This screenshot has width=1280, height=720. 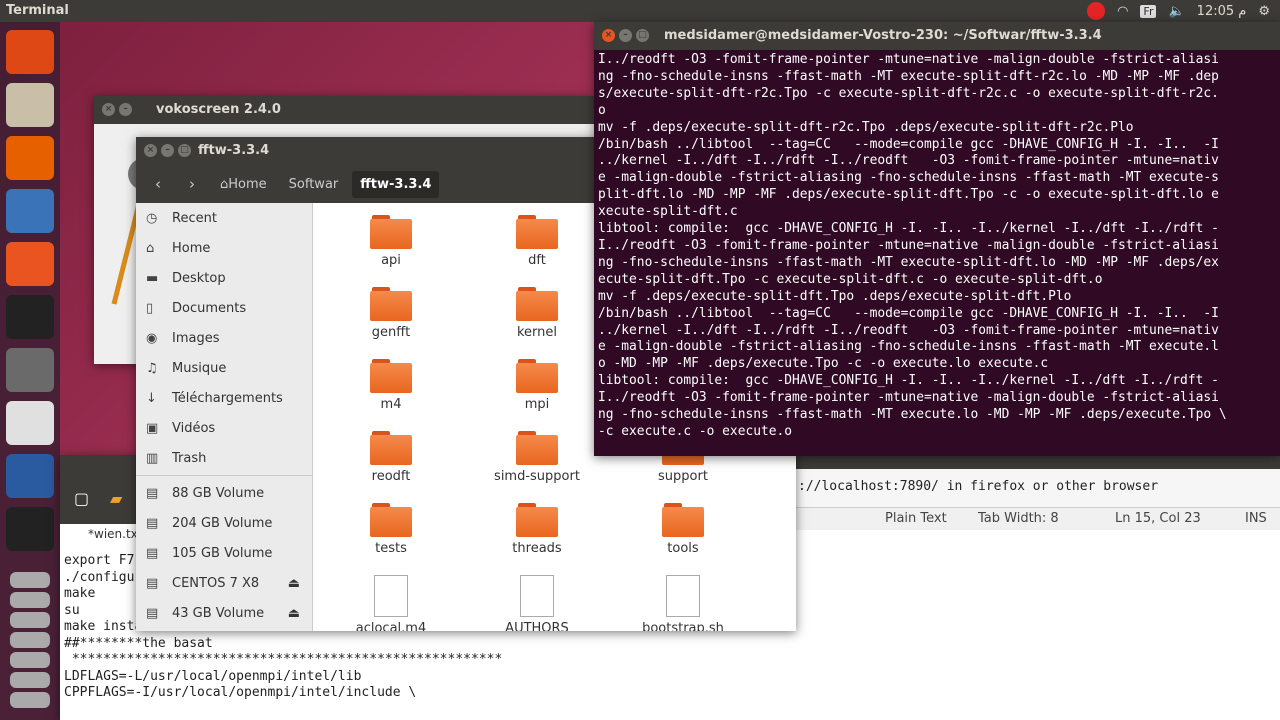 What do you see at coordinates (224, 523) in the screenshot?
I see `sidebar-volume: ▤ 204 GB Volume` at bounding box center [224, 523].